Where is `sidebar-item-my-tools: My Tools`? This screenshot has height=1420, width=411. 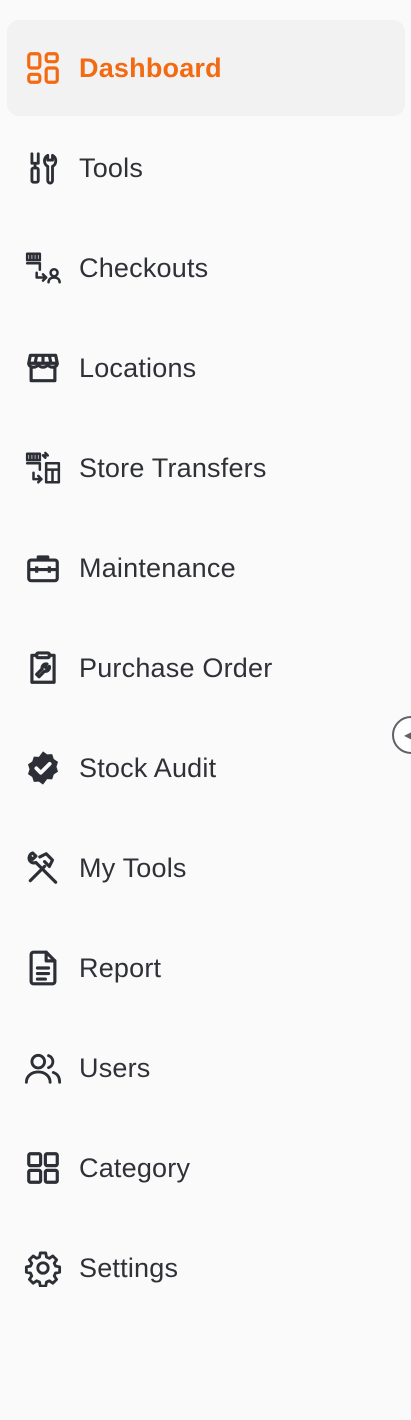 sidebar-item-my-tools: My Tools is located at coordinates (206, 868).